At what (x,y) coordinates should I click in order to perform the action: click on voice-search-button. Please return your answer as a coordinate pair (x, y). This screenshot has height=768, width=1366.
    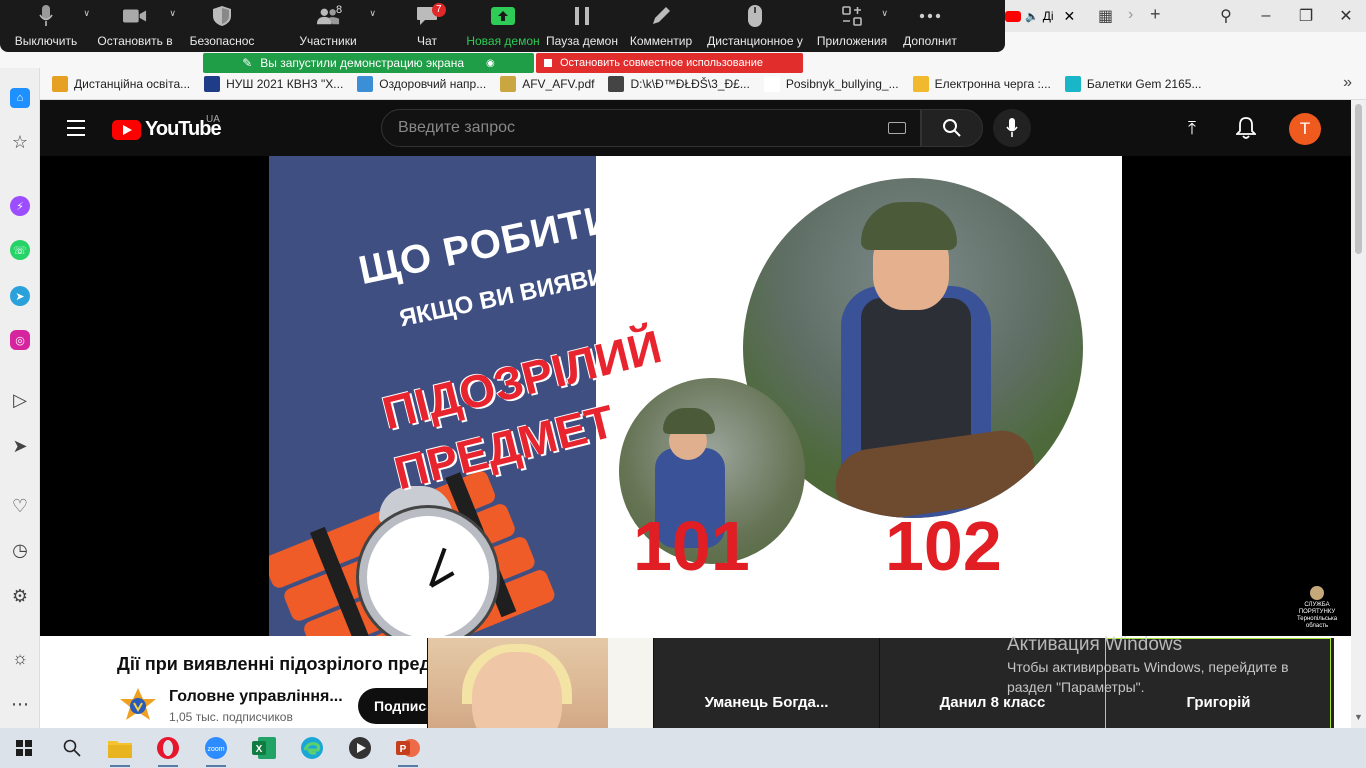
    Looking at the image, I should click on (1012, 128).